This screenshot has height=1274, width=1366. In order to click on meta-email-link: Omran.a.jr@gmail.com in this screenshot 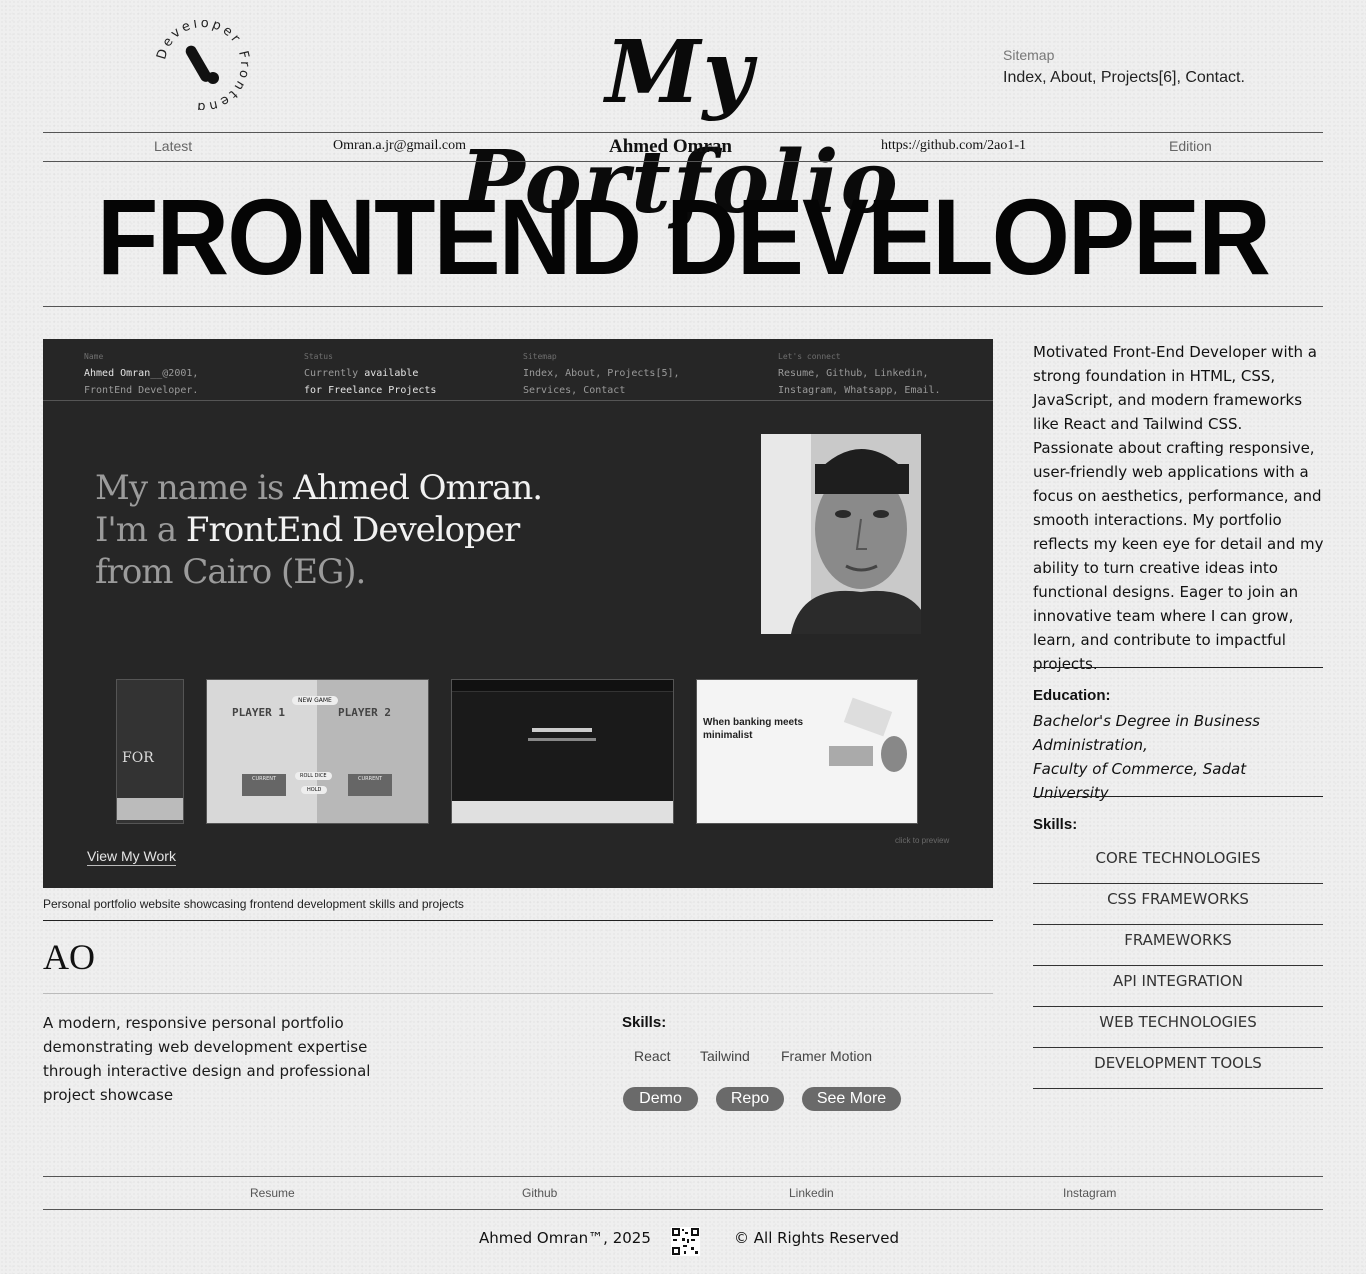, I will do `click(399, 146)`.